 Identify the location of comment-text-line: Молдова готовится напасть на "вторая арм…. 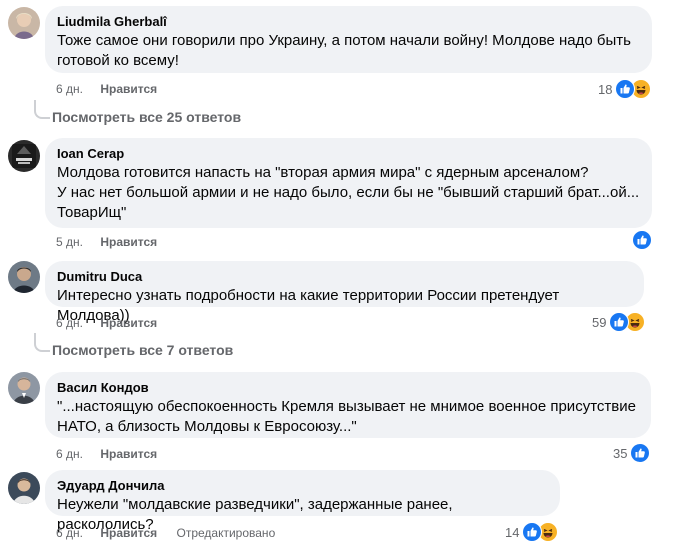
(323, 172).